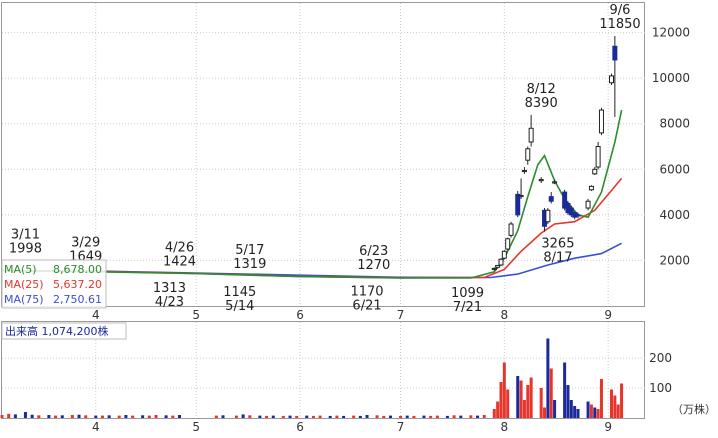 This screenshot has width=718, height=438. What do you see at coordinates (660, 388) in the screenshot?
I see `volume-y-tick-label: 100` at bounding box center [660, 388].